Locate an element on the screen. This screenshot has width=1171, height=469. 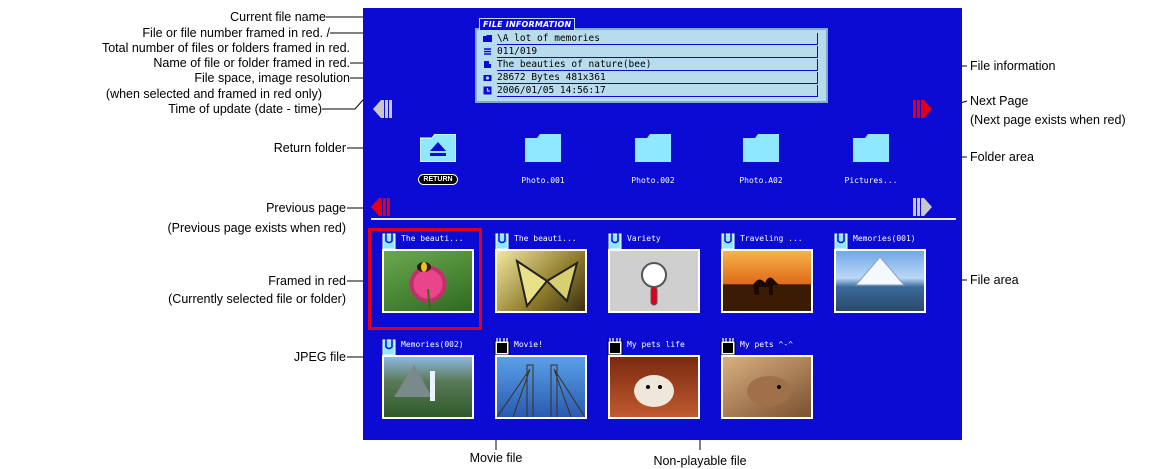
previous-page-arrow is located at coordinates (381, 207).